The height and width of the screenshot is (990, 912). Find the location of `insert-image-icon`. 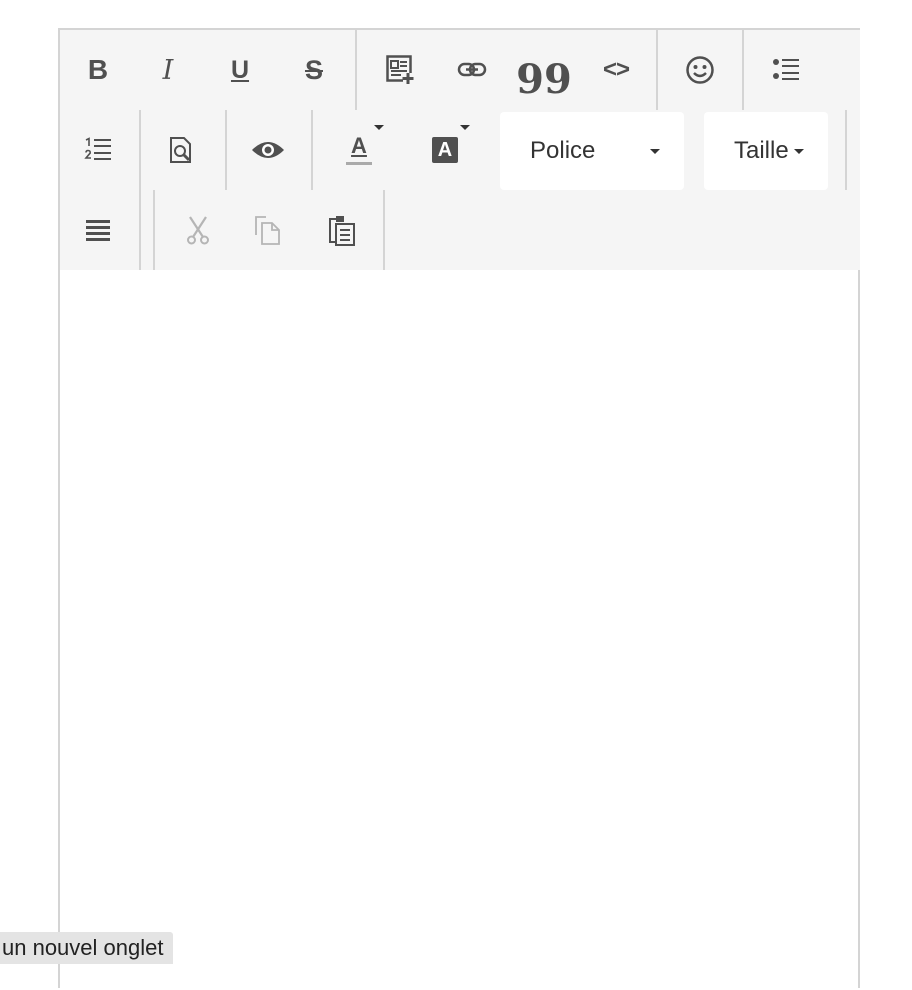

insert-image-icon is located at coordinates (400, 70).